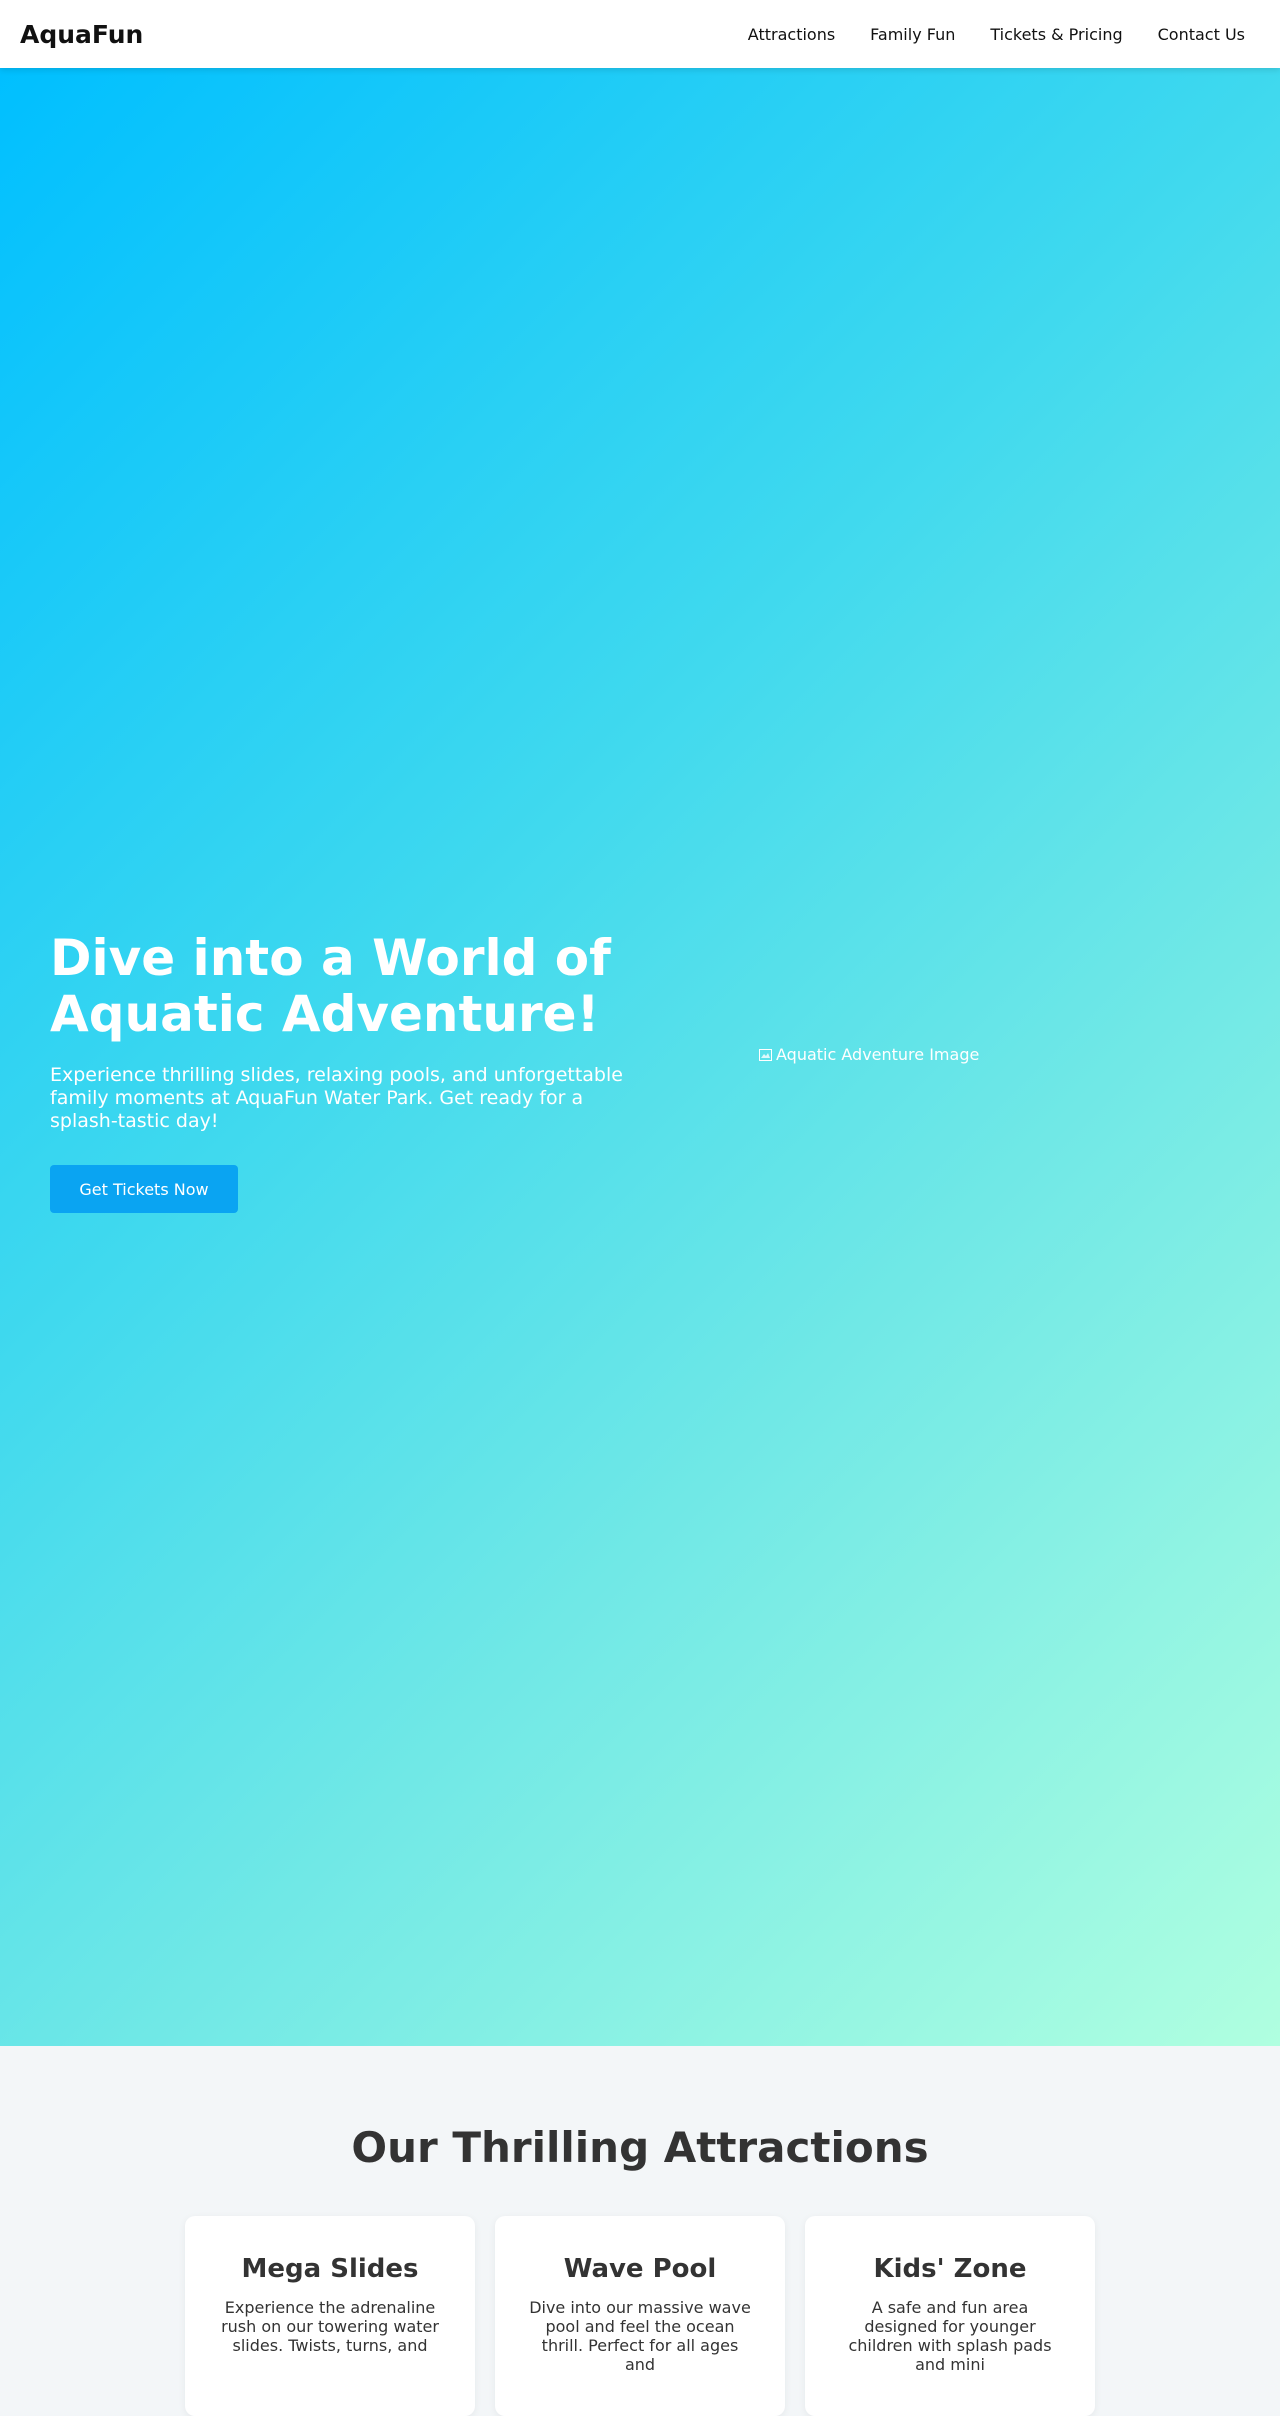 The width and height of the screenshot is (1280, 2416). Describe the element at coordinates (878, 1054) in the screenshot. I see `hero-image-alt-text: Aquatic Adventure Image` at that location.